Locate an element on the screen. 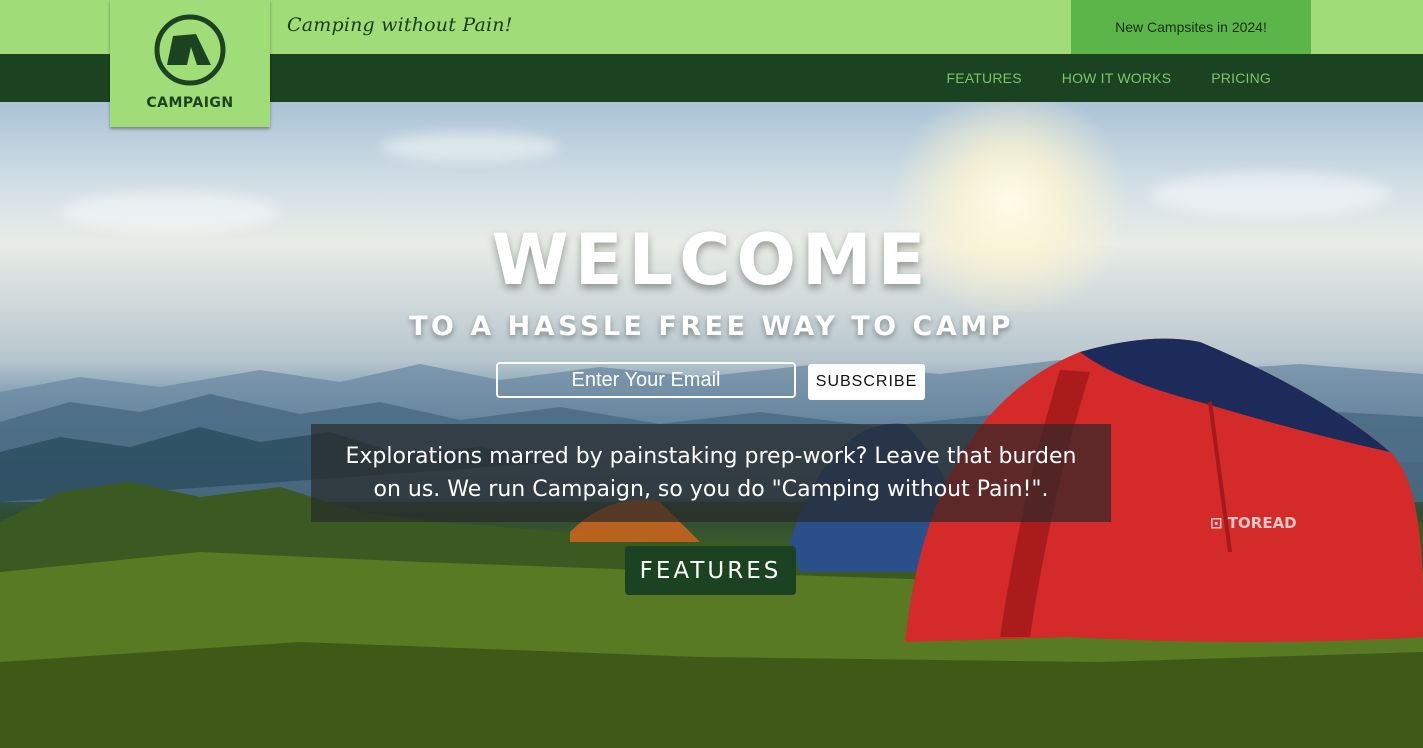 Image resolution: width=1423 pixels, height=748 pixels. svg-text: ⊡ TOREAD is located at coordinates (1253, 523).